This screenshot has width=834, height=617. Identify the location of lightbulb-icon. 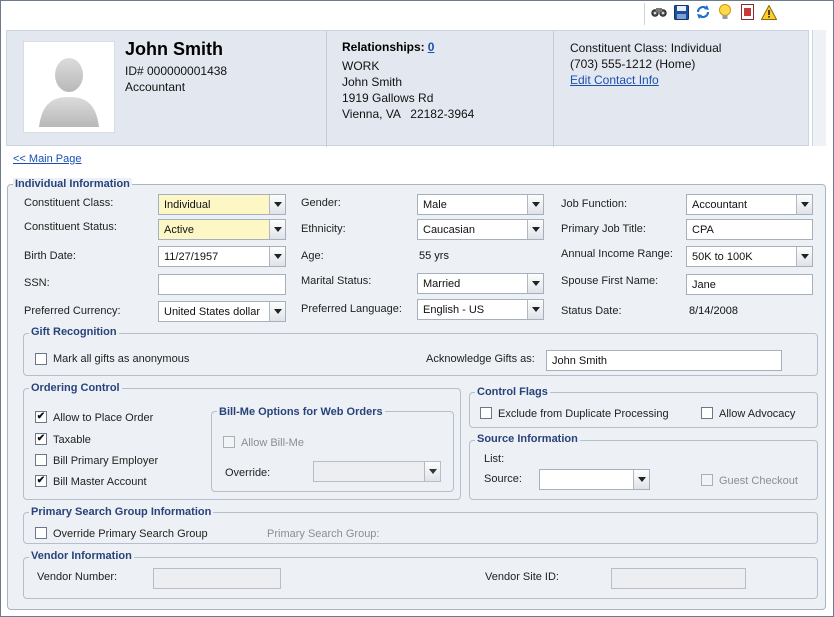
(725, 12).